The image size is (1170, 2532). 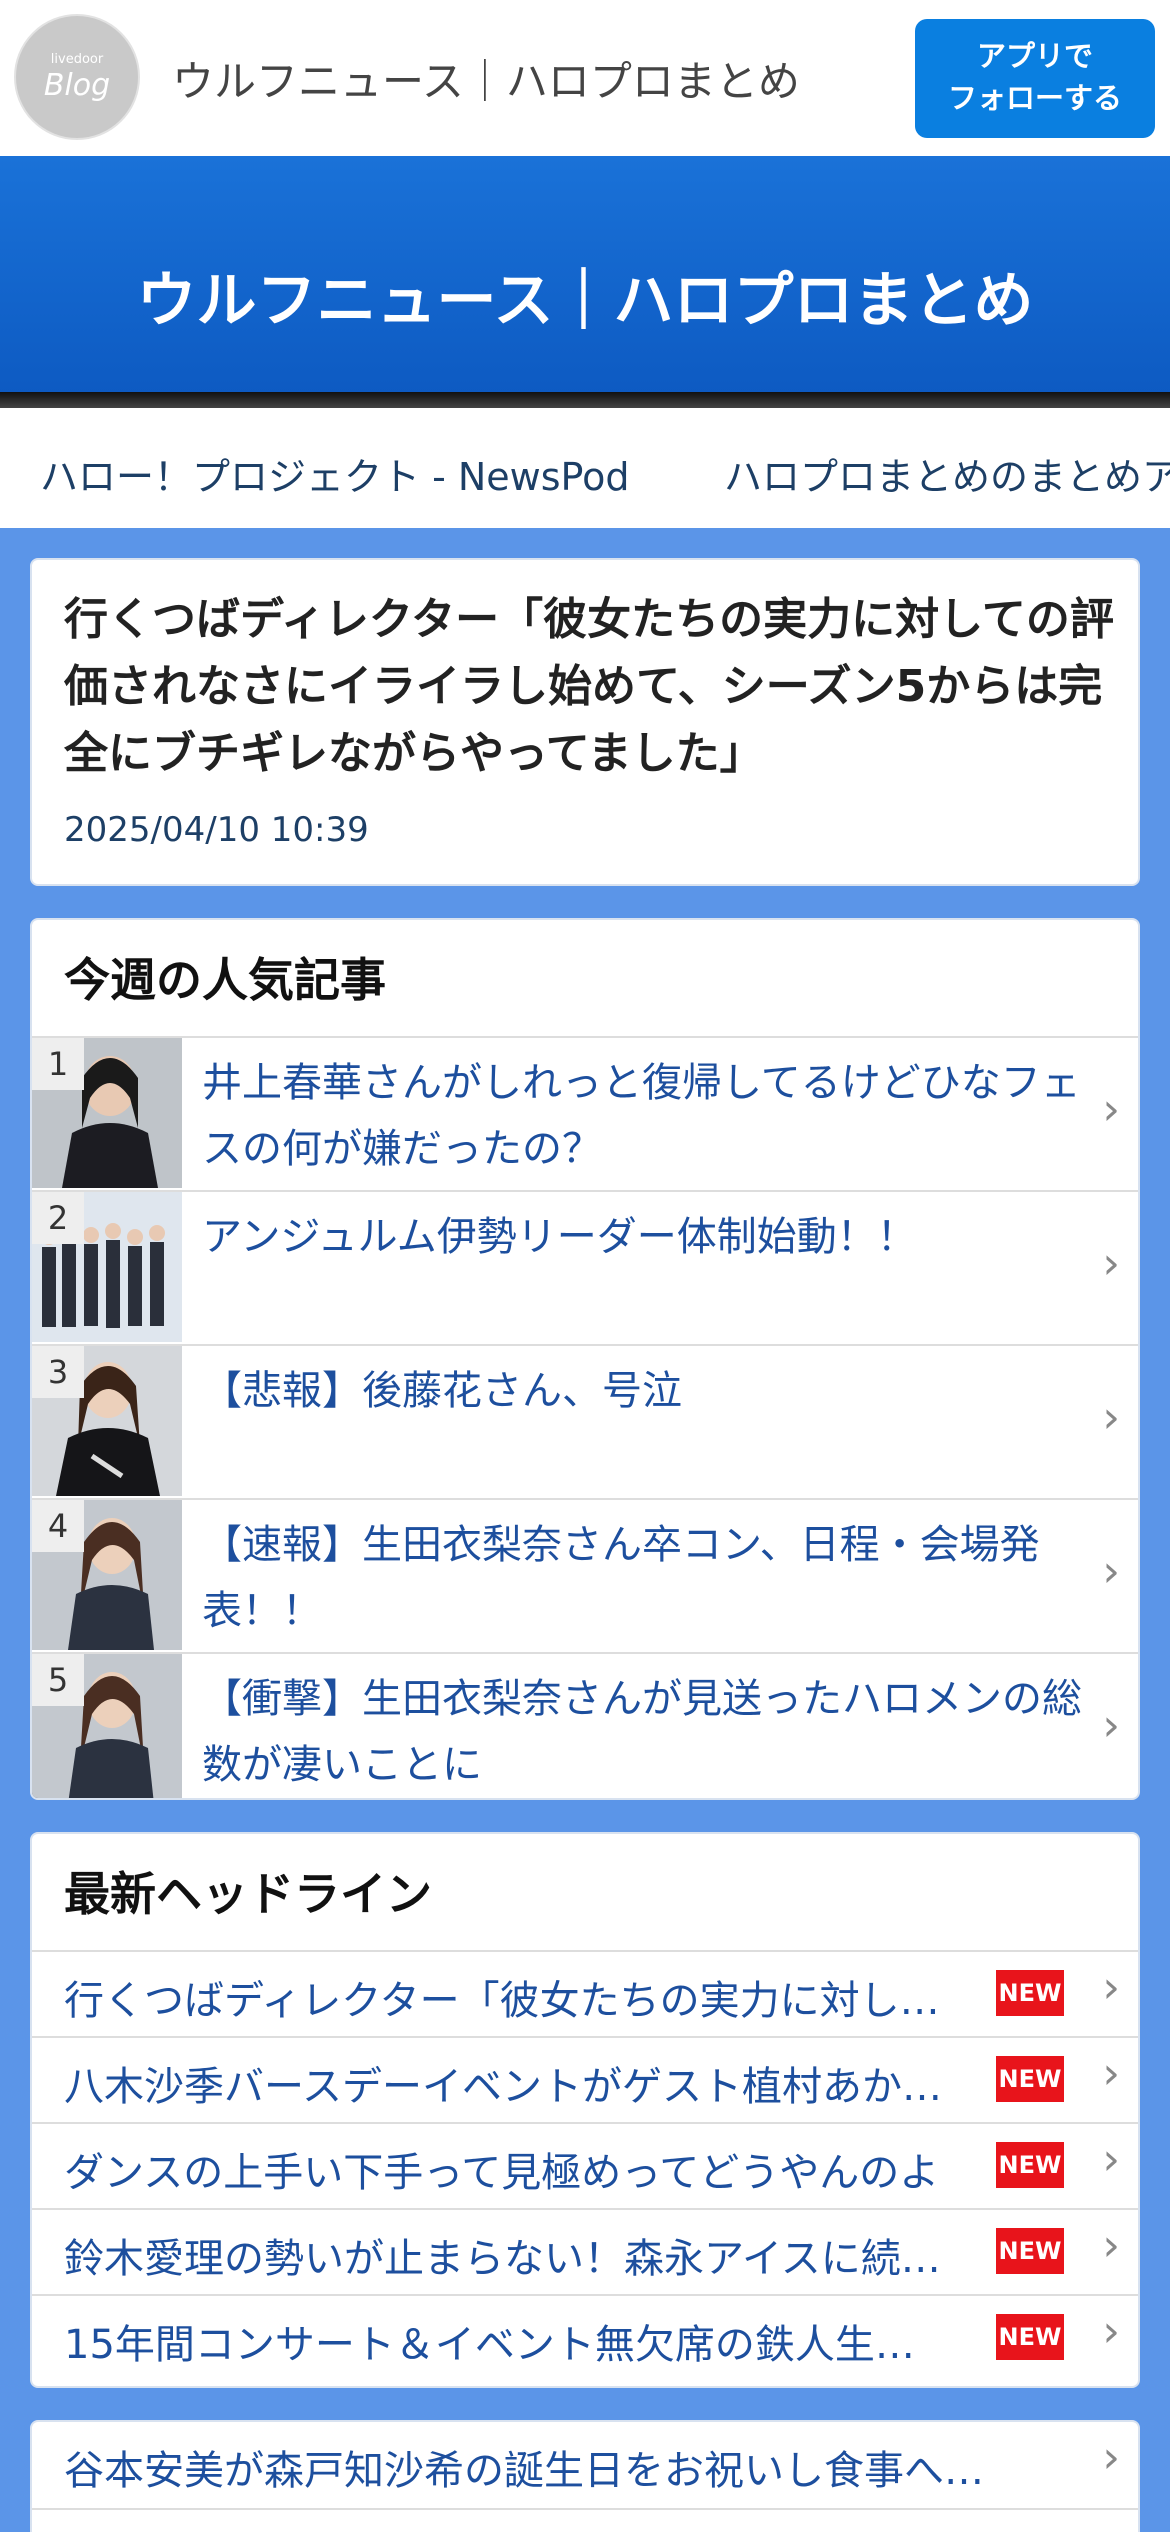 What do you see at coordinates (58, 1372) in the screenshot?
I see `rank-badge: 3` at bounding box center [58, 1372].